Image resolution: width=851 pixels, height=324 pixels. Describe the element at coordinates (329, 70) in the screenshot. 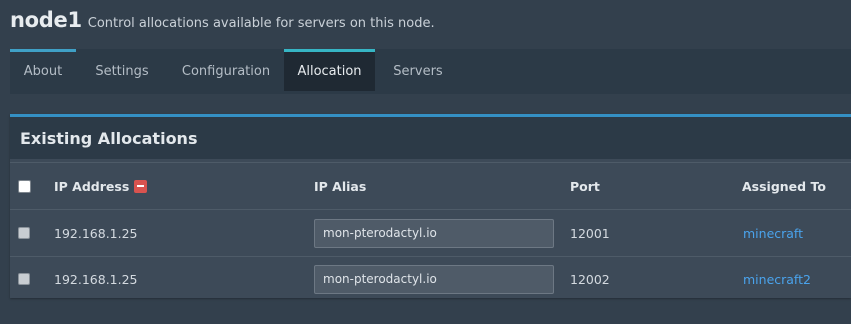

I see `tab-allocation: Allocation` at that location.